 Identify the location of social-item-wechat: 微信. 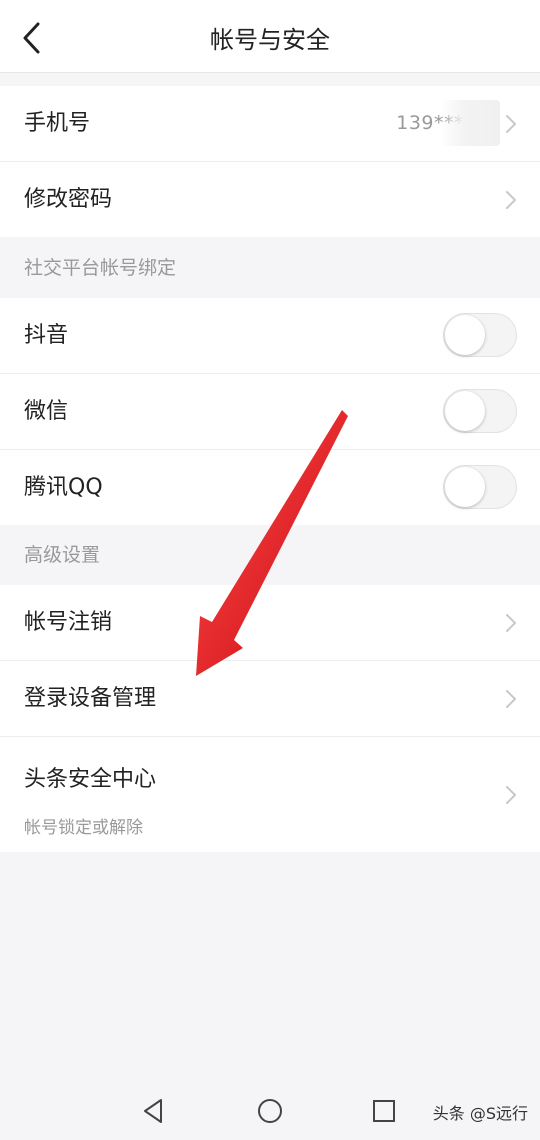
(270, 412).